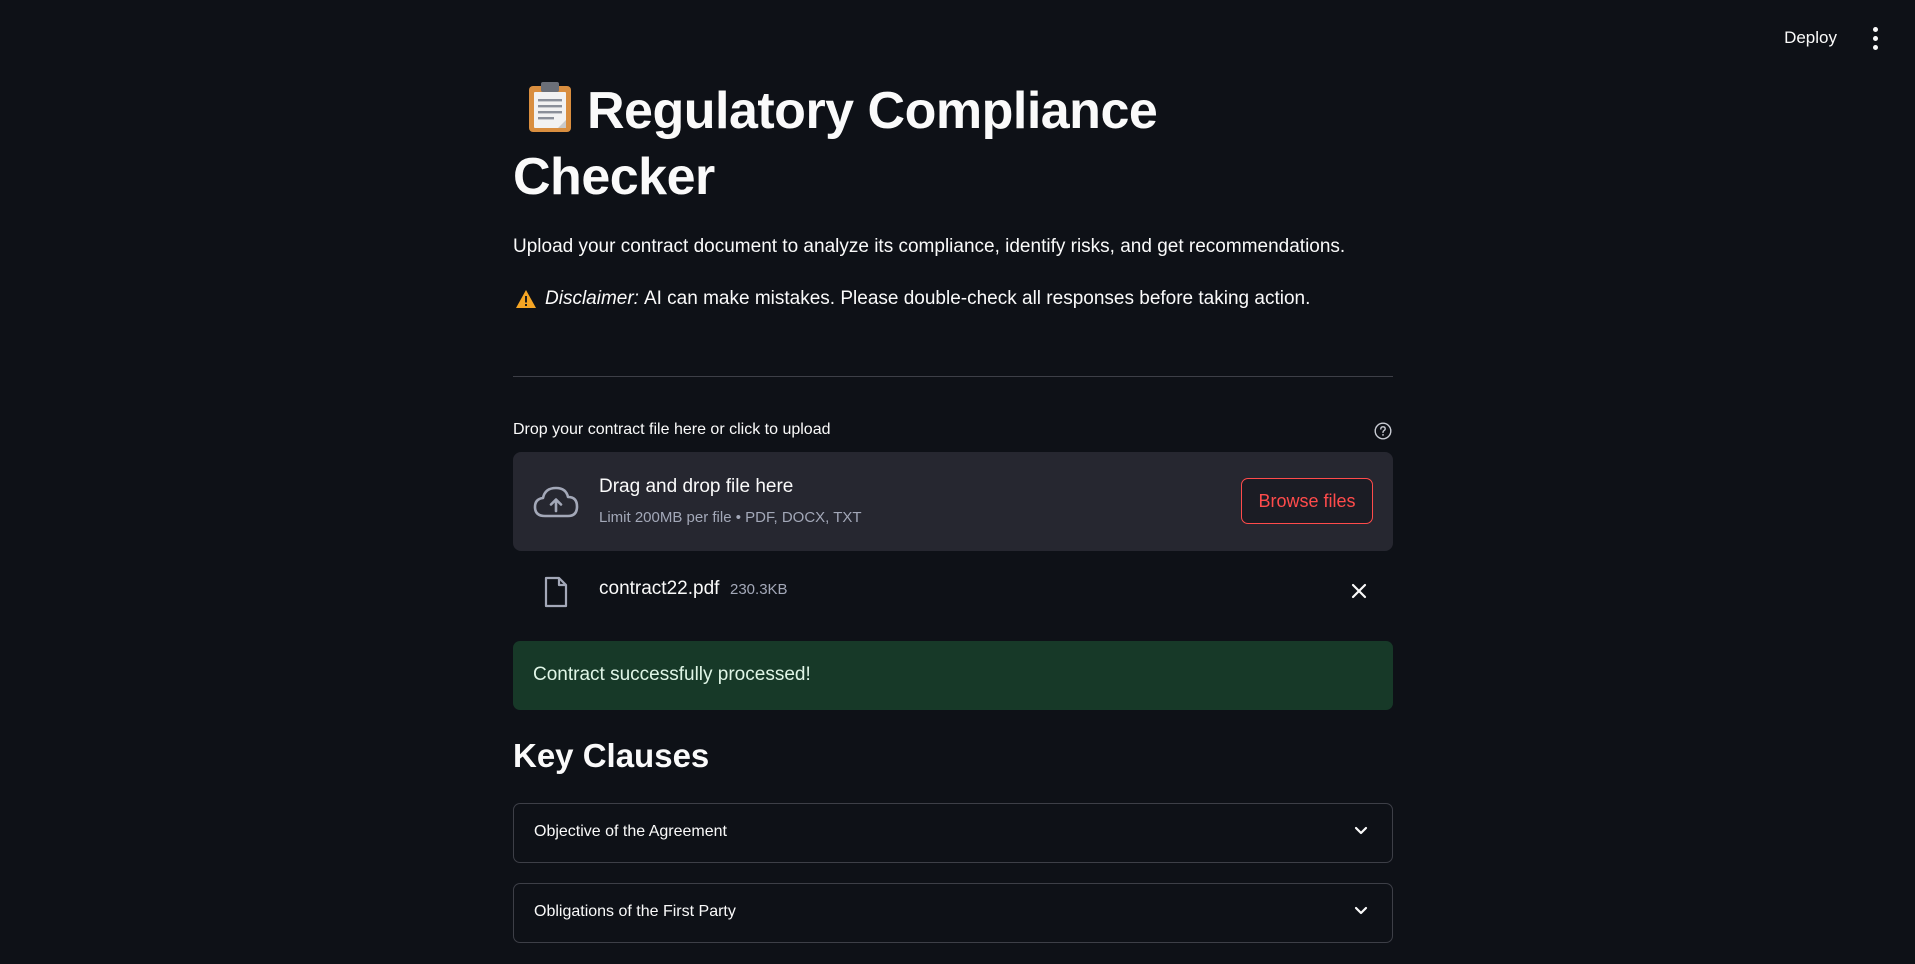 The height and width of the screenshot is (964, 1915). I want to click on clipboard-icon, so click(550, 107).